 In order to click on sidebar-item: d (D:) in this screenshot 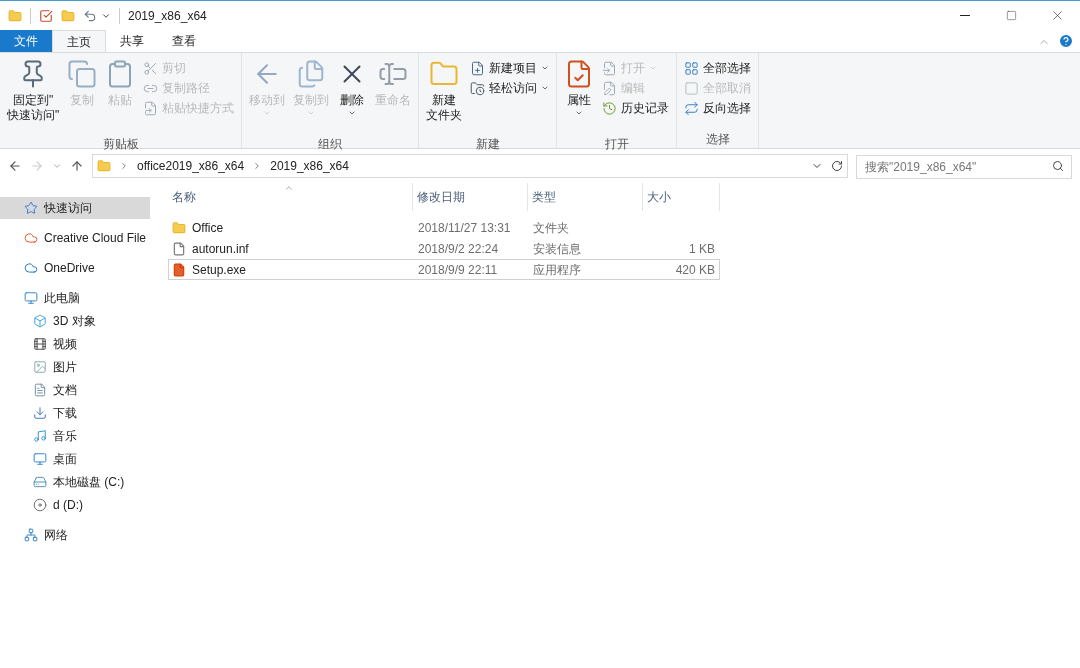, I will do `click(75, 505)`.